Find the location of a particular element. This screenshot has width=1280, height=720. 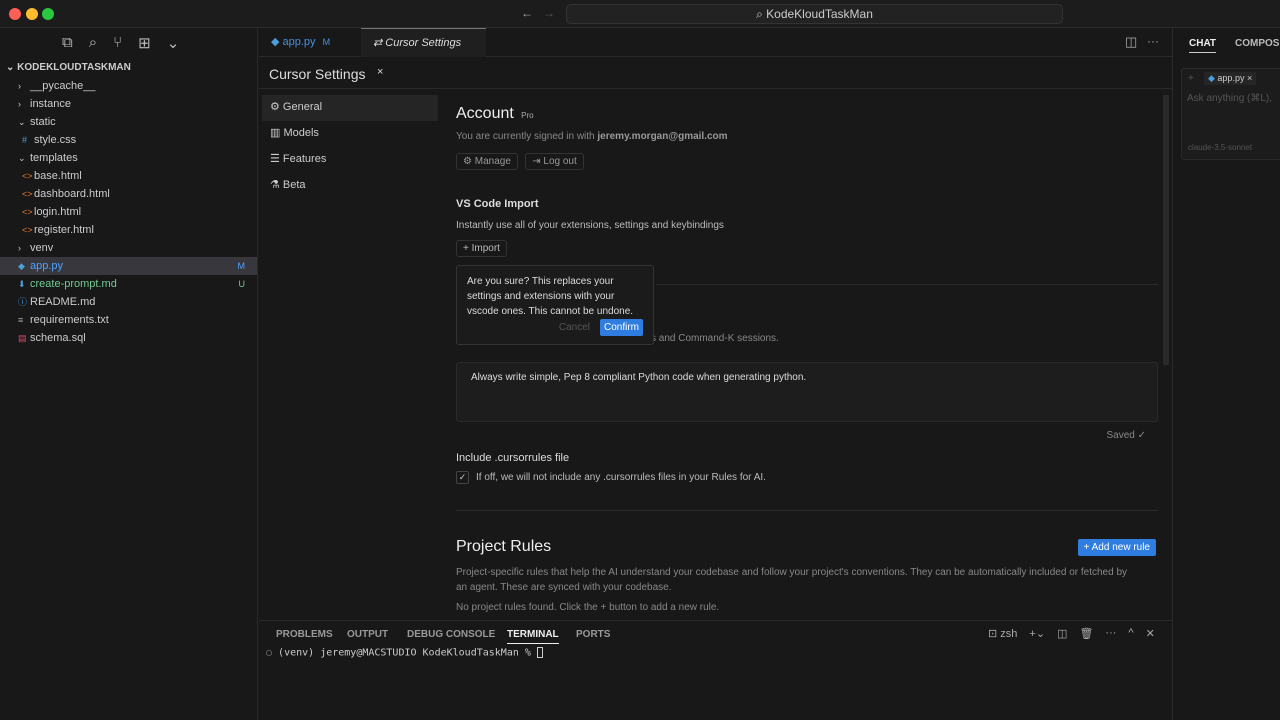

chevron-down-icon: ⌄ is located at coordinates (173, 46).